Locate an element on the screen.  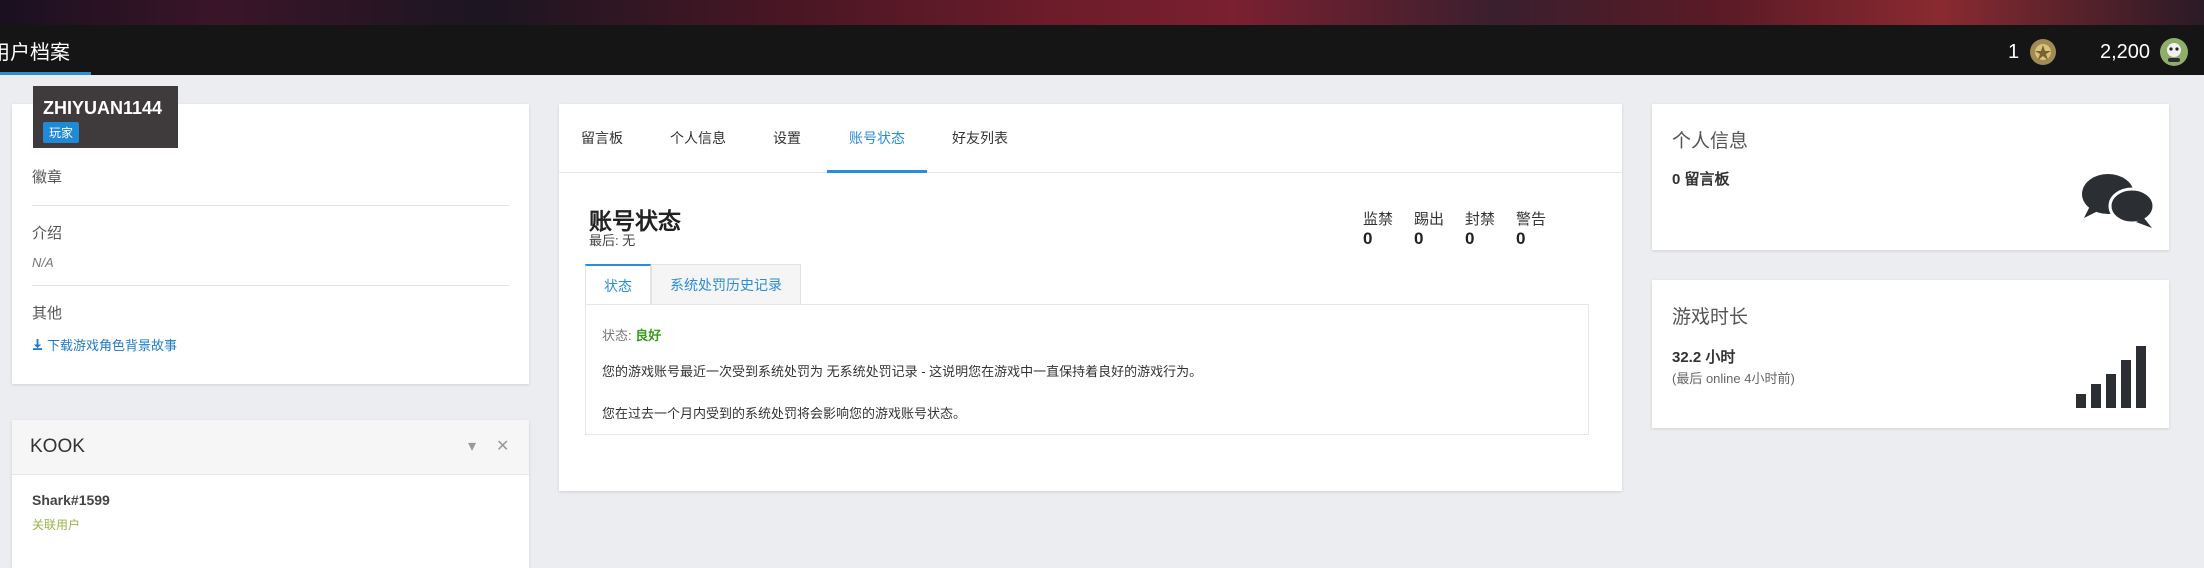
last-punishment: 最后: 无 is located at coordinates (612, 240).